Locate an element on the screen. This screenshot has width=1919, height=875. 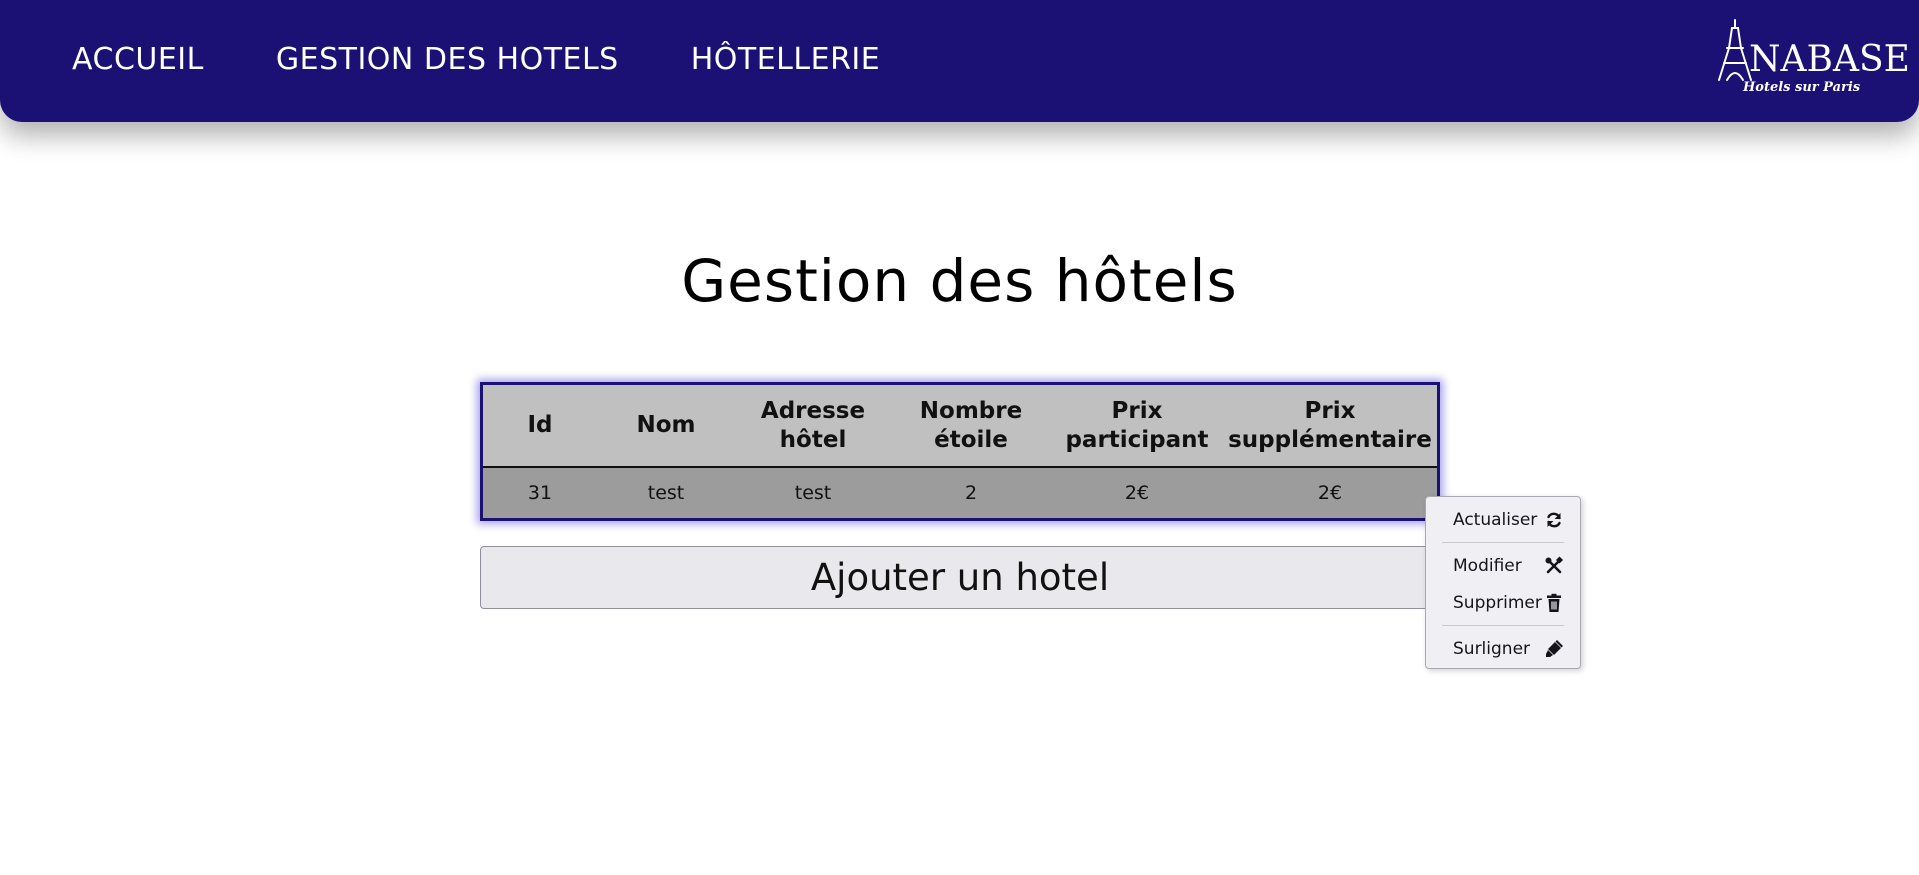
cell-id: 31 is located at coordinates (540, 493).